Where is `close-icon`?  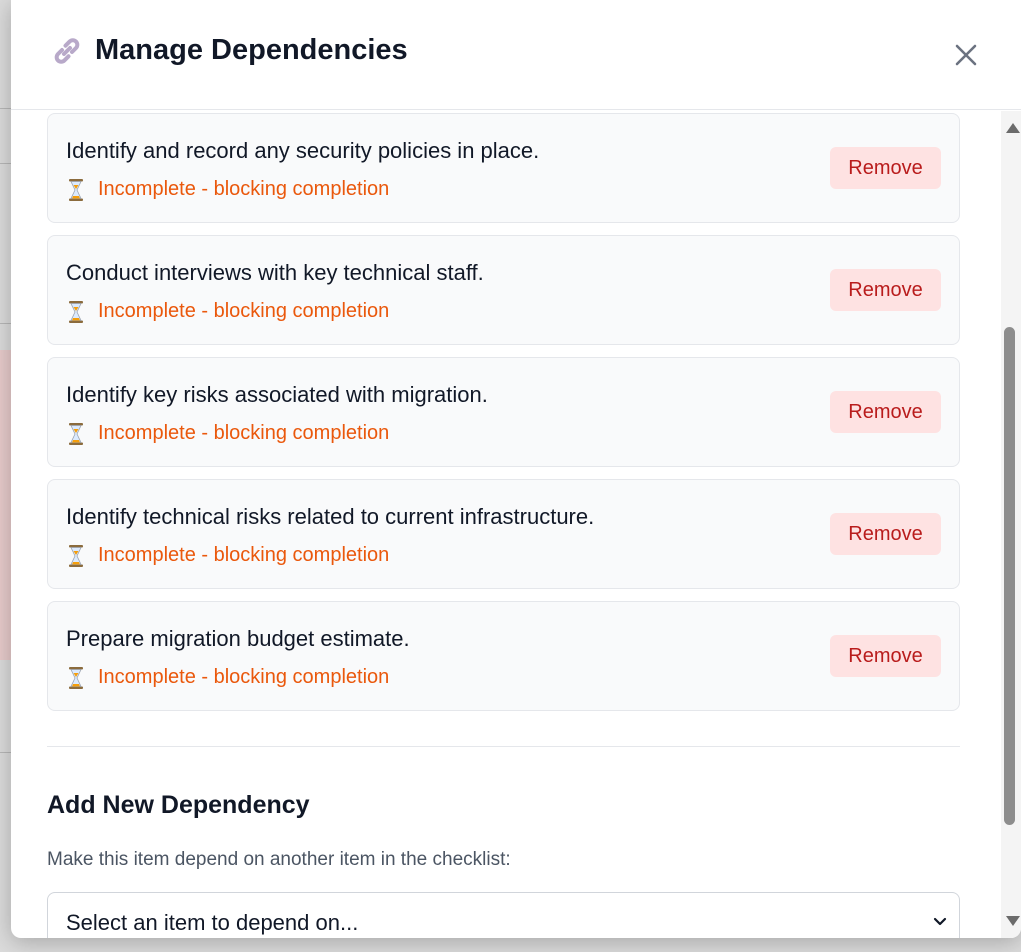
close-icon is located at coordinates (966, 55).